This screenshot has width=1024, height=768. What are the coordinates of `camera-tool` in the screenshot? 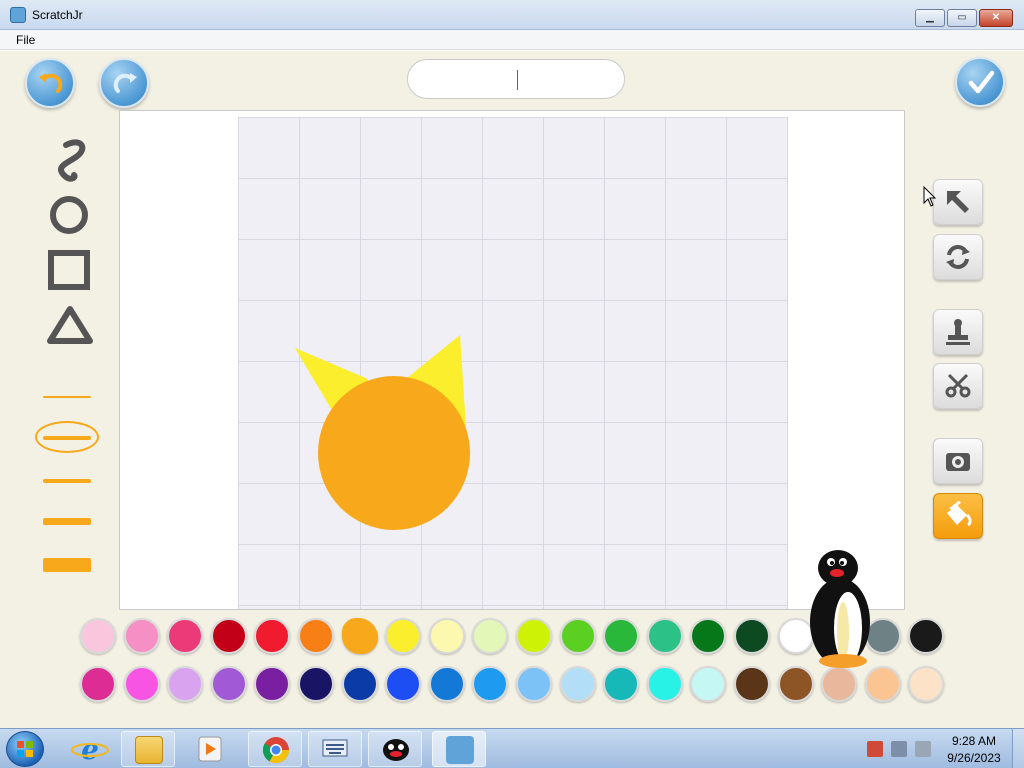 It's located at (958, 461).